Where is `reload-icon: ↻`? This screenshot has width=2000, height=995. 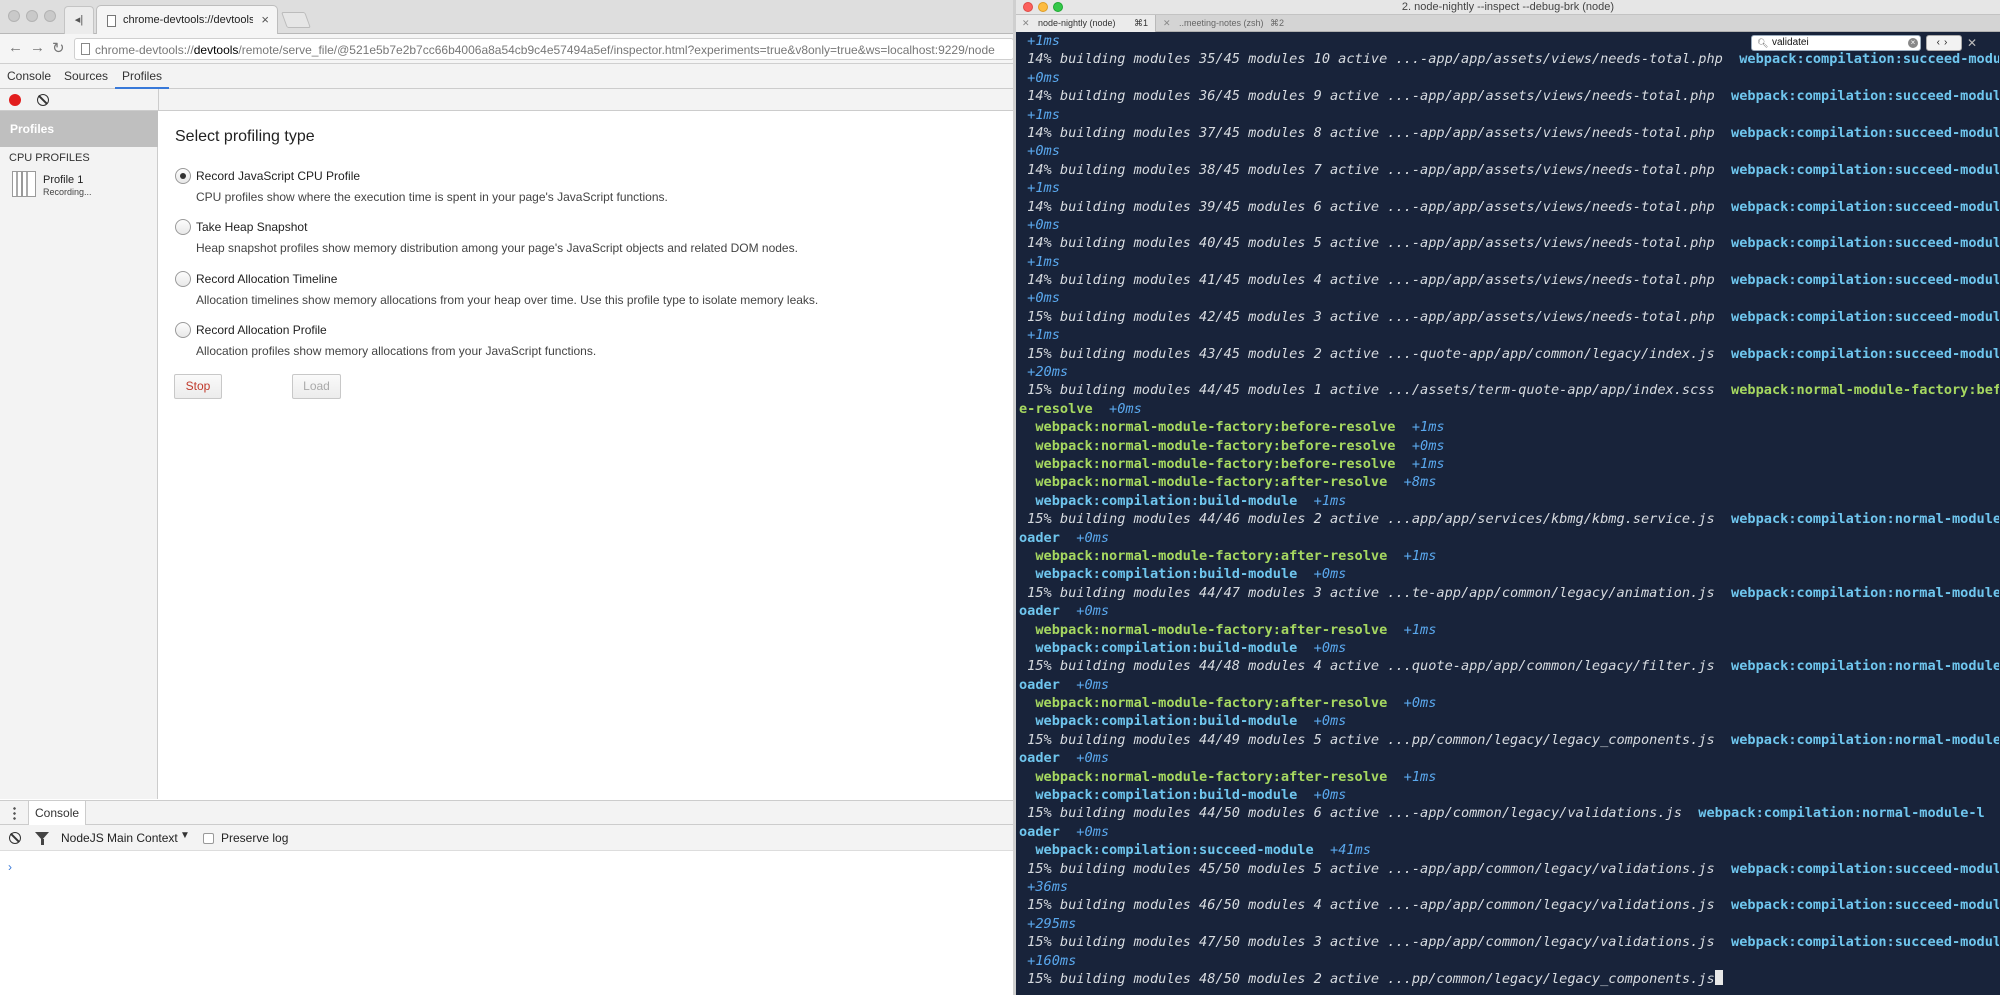 reload-icon: ↻ is located at coordinates (58, 48).